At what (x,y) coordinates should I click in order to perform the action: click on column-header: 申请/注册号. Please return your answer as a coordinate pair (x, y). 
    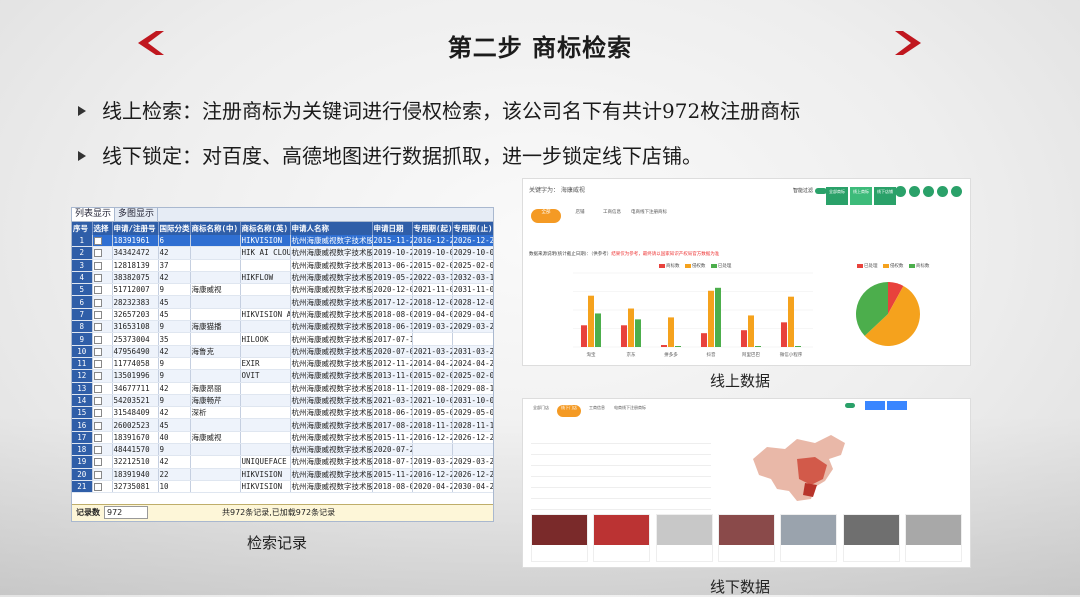
    Looking at the image, I should click on (135, 228).